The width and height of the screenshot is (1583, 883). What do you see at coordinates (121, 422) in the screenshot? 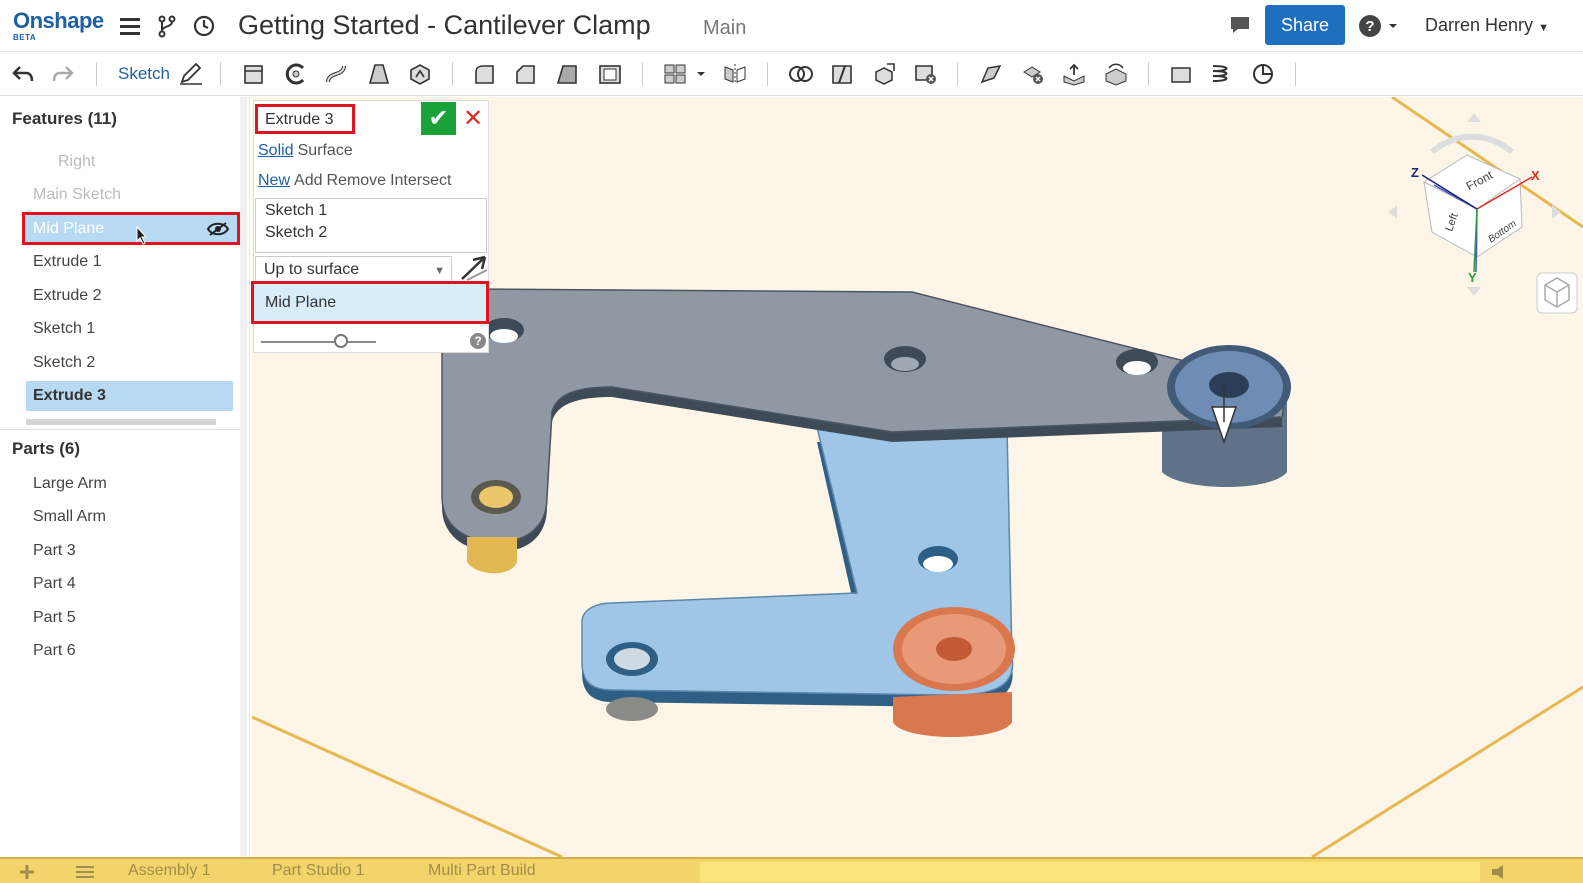
I see `feature-list-horizontal-scrollbar` at bounding box center [121, 422].